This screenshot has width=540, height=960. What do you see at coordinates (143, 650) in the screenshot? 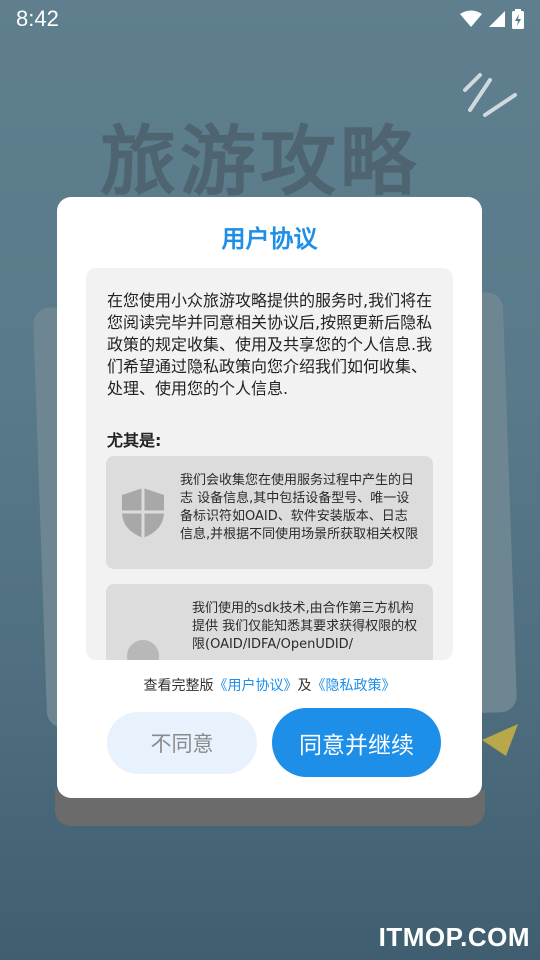
I see `sdk-icon` at bounding box center [143, 650].